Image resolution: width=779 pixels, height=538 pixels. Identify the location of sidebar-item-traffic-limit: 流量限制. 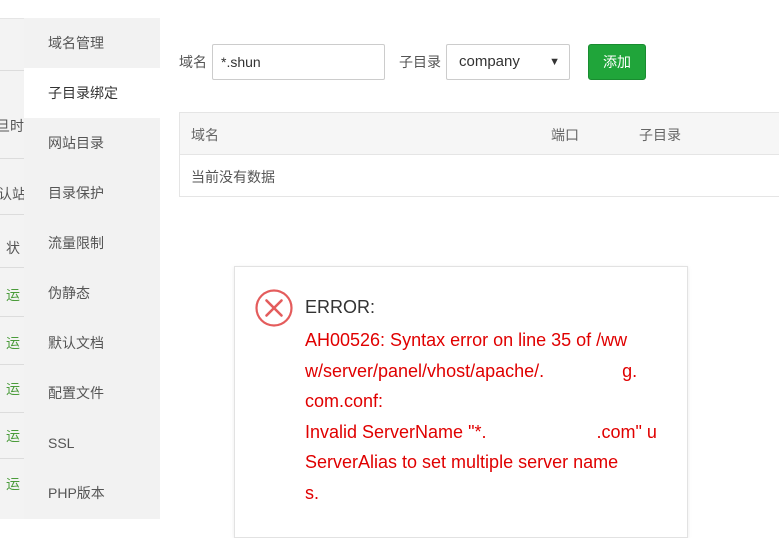
(92, 243).